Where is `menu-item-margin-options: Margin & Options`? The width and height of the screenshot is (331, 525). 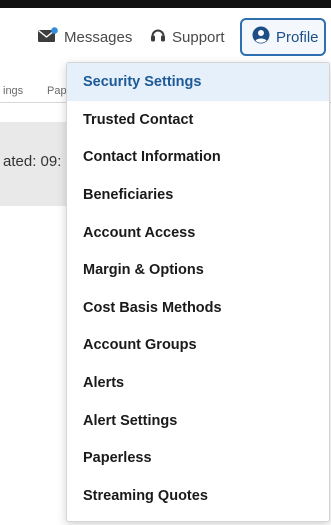
menu-item-margin-options: Margin & Options is located at coordinates (198, 270).